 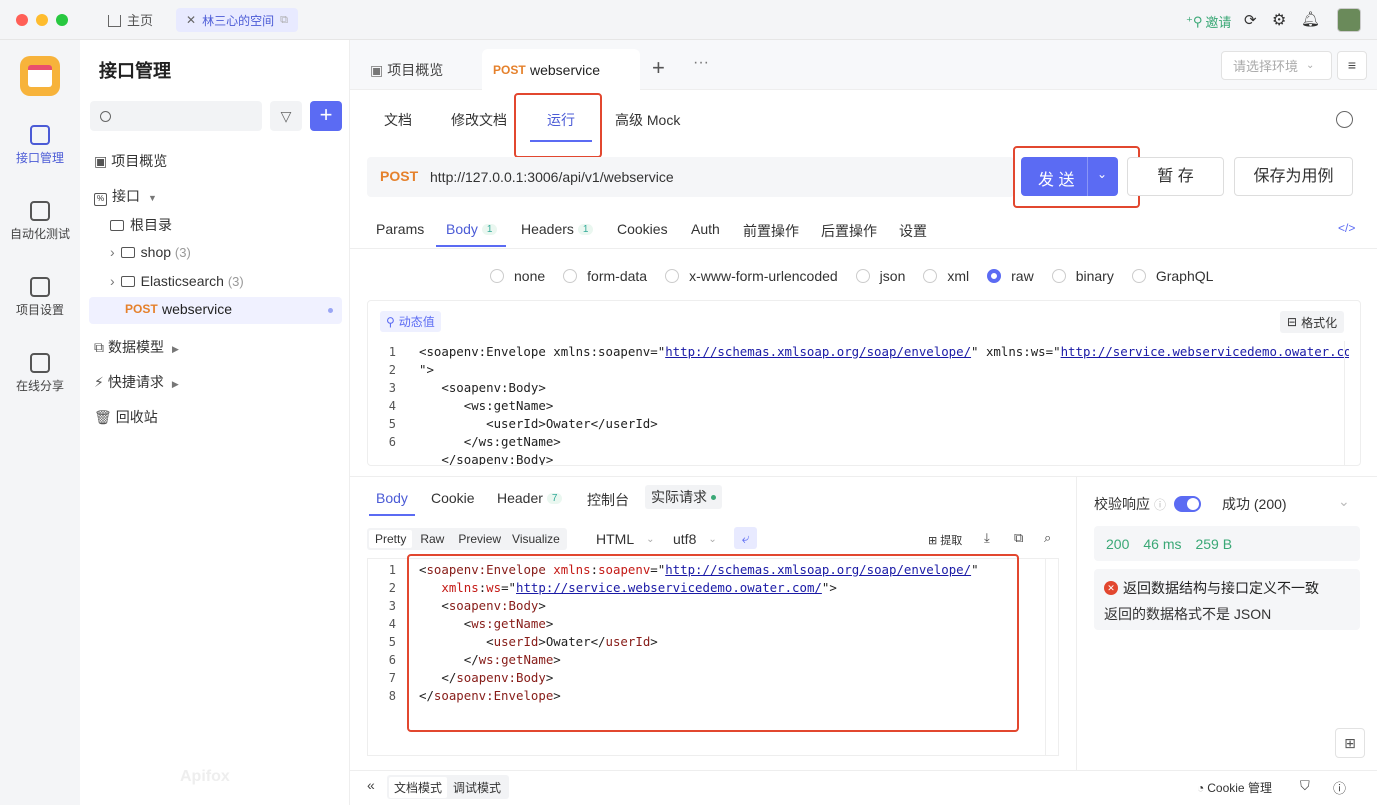 What do you see at coordinates (237, 20) in the screenshot?
I see `space-tab: ✕ 林三心的空间 ⧉` at bounding box center [237, 20].